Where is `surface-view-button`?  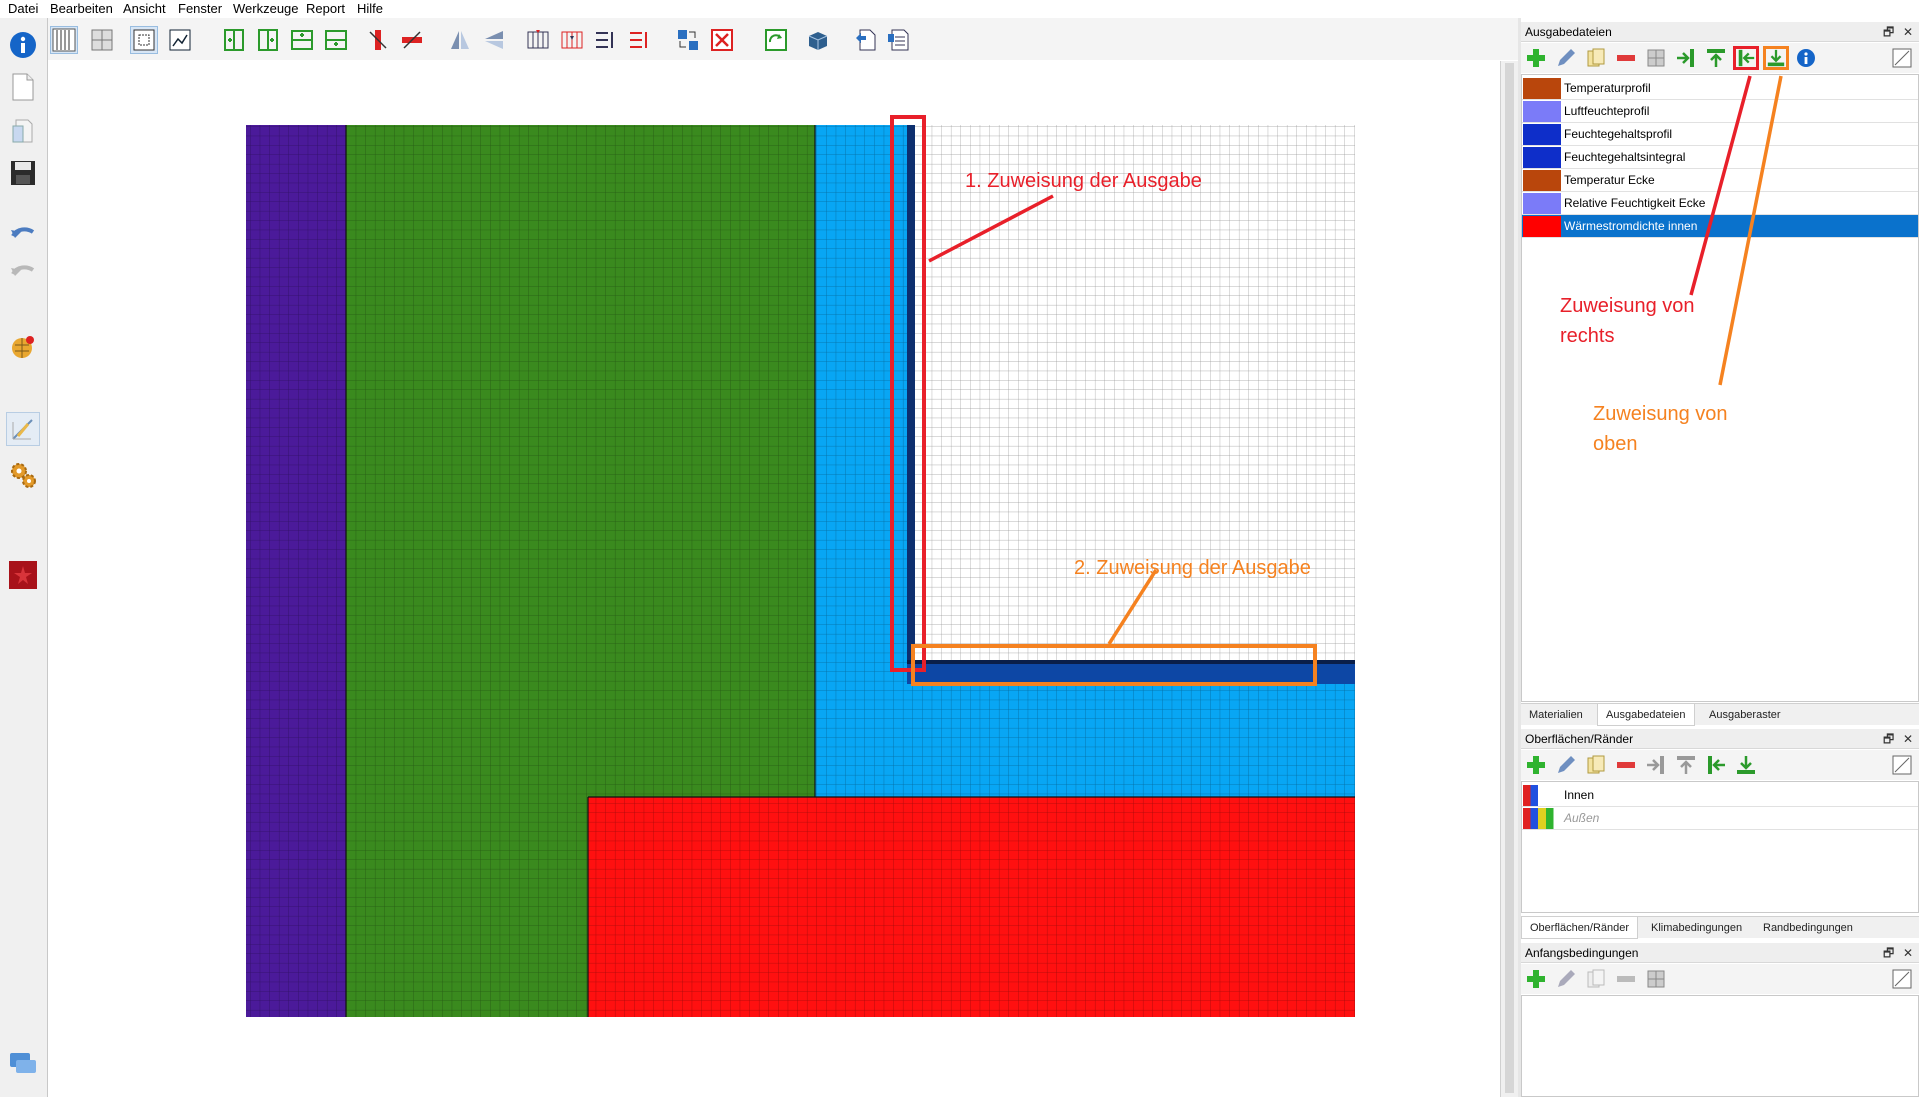 surface-view-button is located at coordinates (1902, 765).